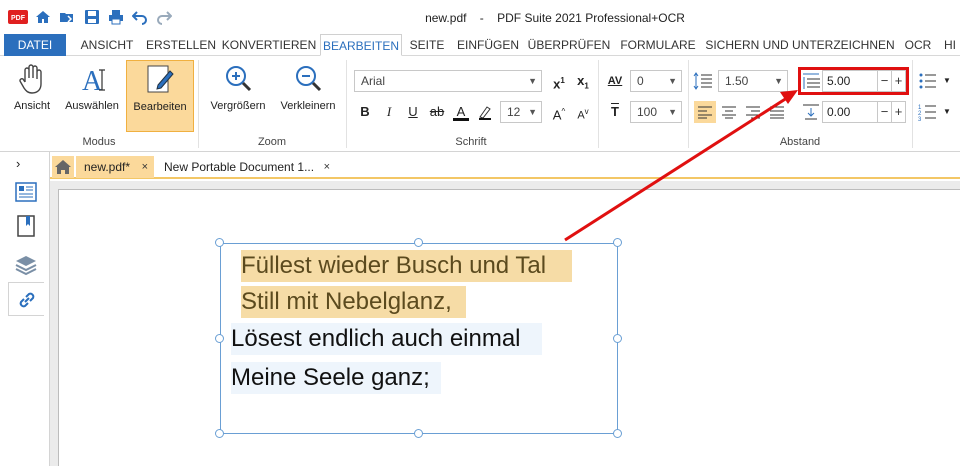  I want to click on tab-ansicht: ANSICHT, so click(107, 45).